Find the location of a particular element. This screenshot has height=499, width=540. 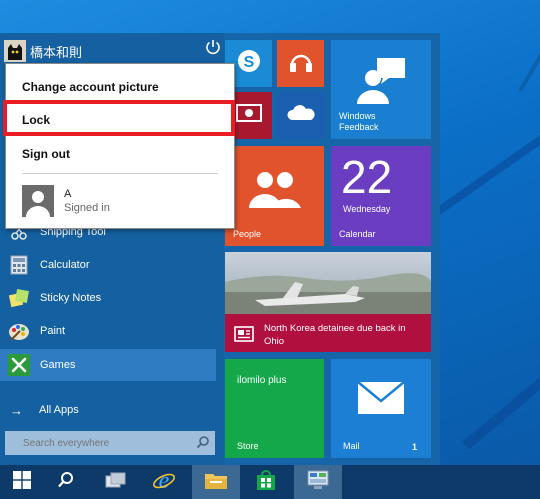

search-box is located at coordinates (110, 443).